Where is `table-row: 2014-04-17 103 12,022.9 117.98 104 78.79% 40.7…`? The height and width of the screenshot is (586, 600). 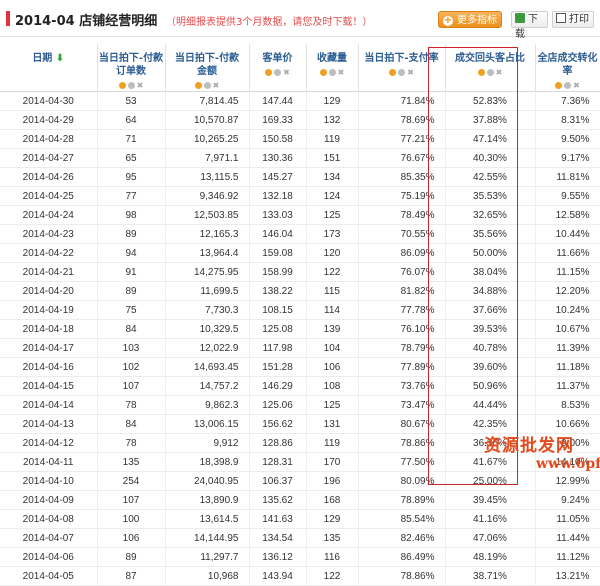 table-row: 2014-04-17 103 12,022.9 117.98 104 78.79% 40.7… is located at coordinates (300, 348).